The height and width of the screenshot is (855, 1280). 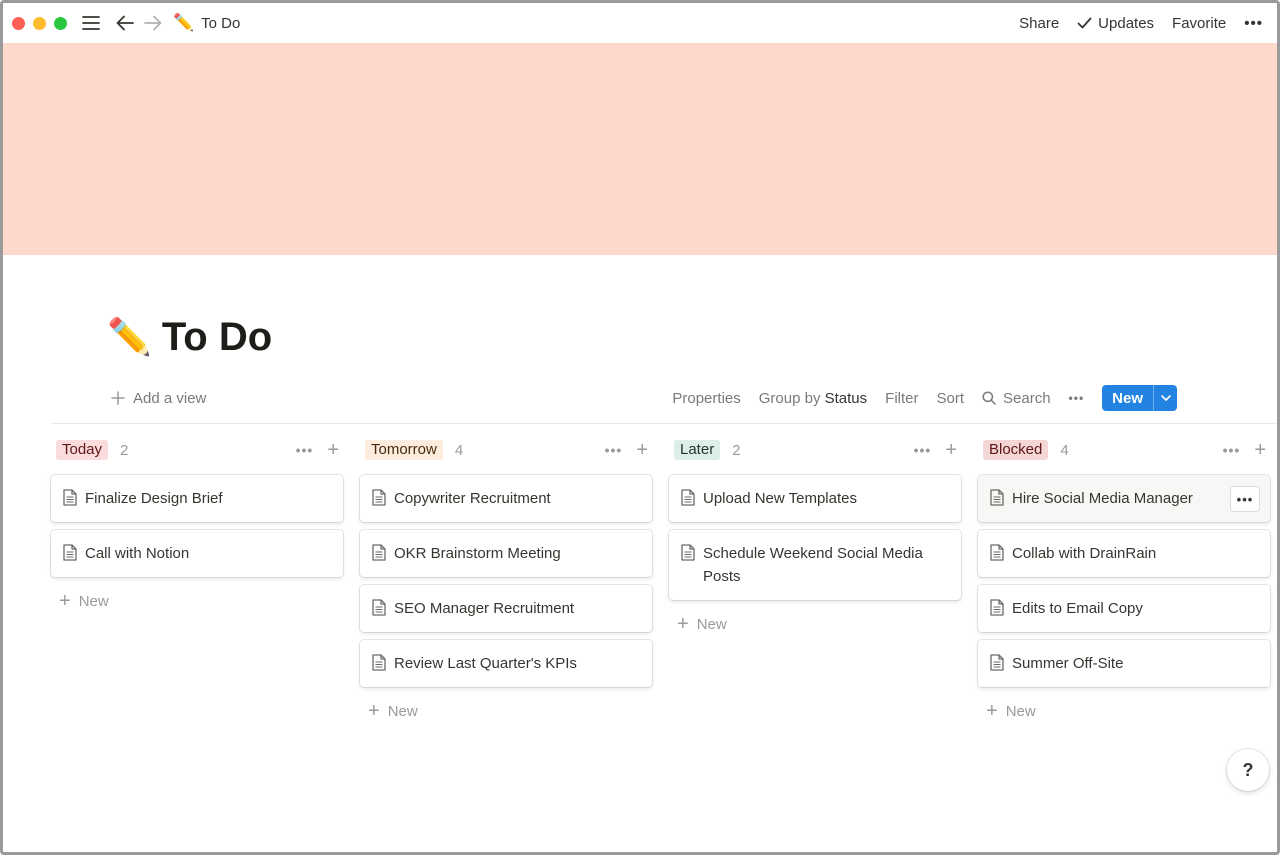 What do you see at coordinates (1068, 663) in the screenshot?
I see `card-title: Summer Off-Site` at bounding box center [1068, 663].